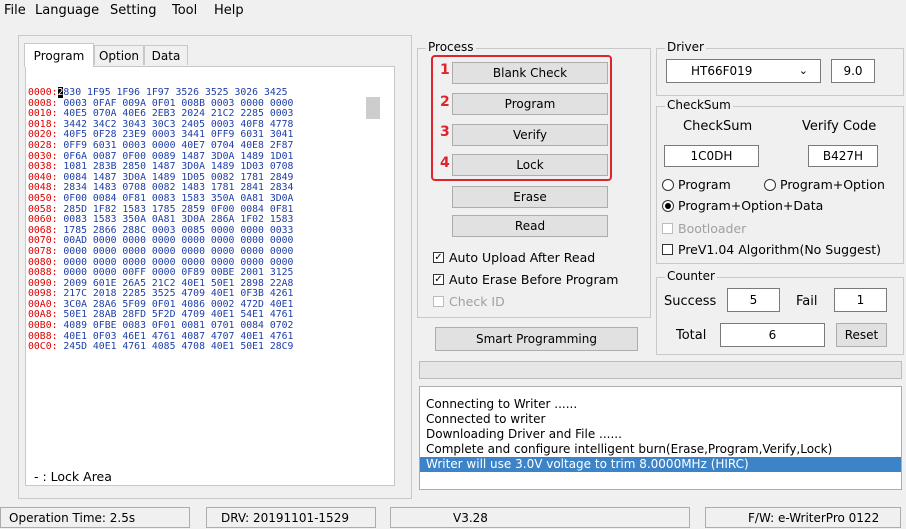 This screenshot has width=906, height=529. What do you see at coordinates (803, 70) in the screenshot?
I see `chevron-down-icon: ⌄` at bounding box center [803, 70].